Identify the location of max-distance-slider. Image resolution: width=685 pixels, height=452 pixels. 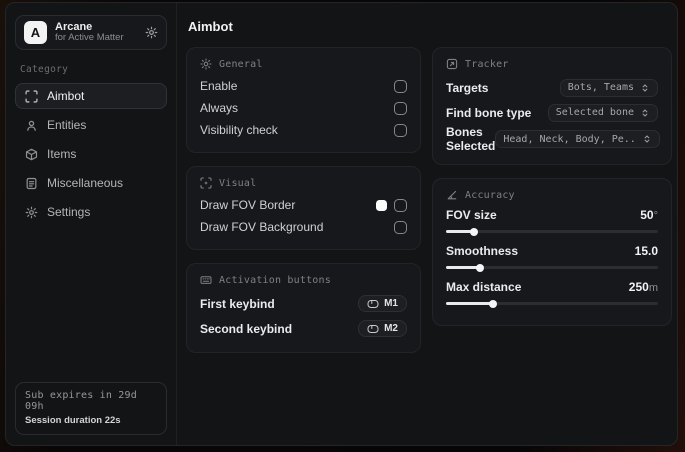
(552, 303).